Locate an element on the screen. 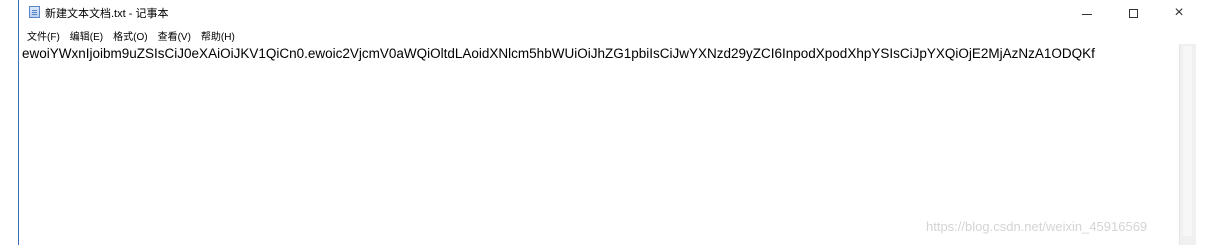 The width and height of the screenshot is (1207, 245). close-icon: × is located at coordinates (1179, 12).